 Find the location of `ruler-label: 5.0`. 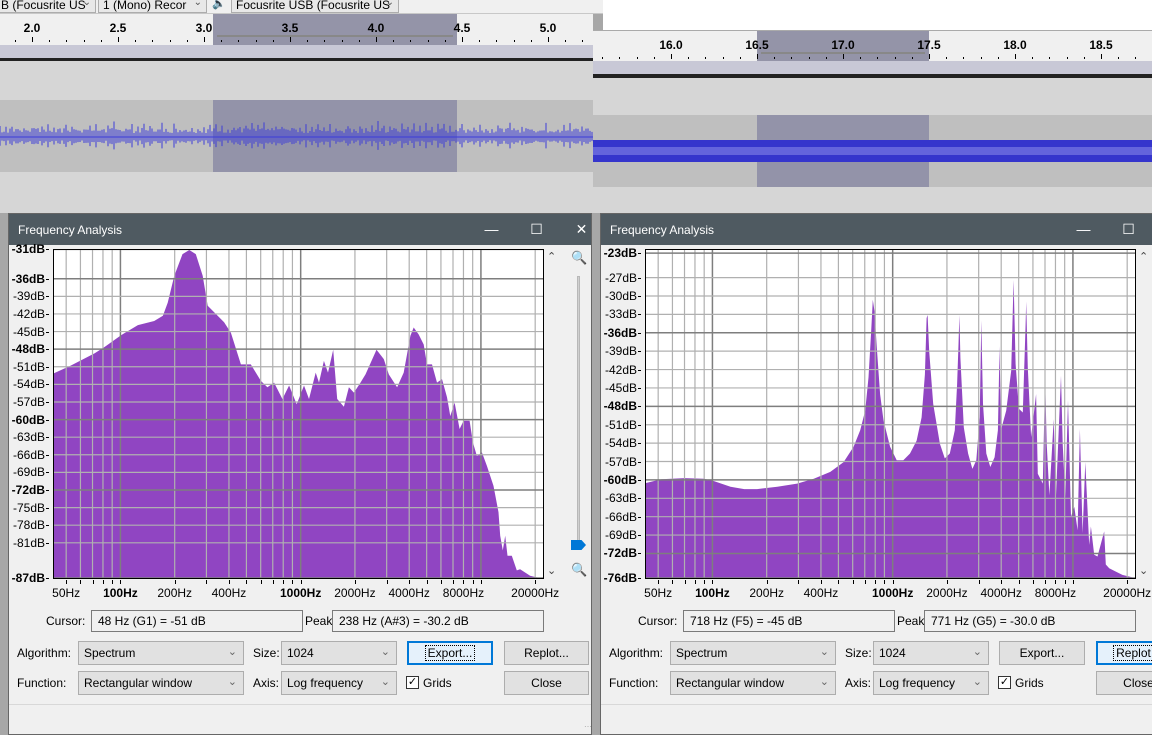

ruler-label: 5.0 is located at coordinates (548, 28).